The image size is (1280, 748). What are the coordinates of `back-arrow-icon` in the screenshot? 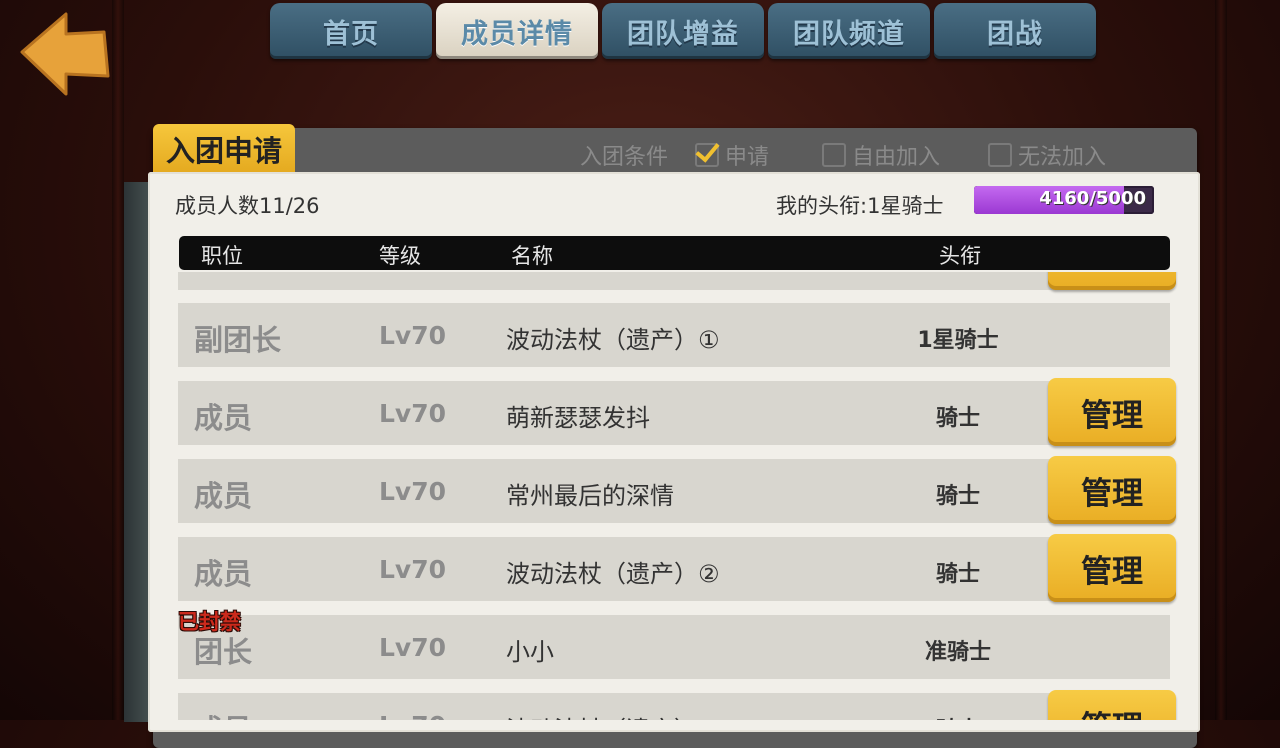 It's located at (65, 54).